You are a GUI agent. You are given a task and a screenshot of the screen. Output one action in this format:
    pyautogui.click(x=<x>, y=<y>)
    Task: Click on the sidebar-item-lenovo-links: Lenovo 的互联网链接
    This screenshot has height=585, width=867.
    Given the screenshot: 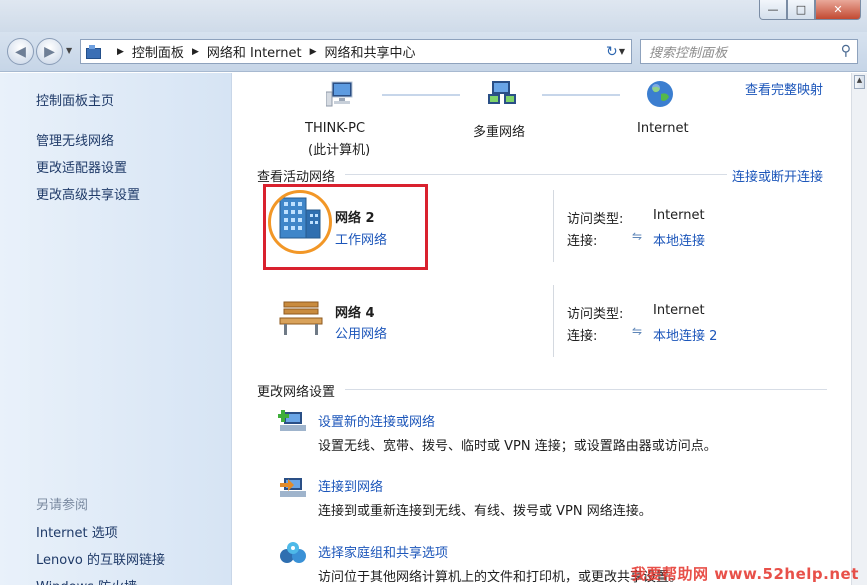 What is the action you would take?
    pyautogui.click(x=100, y=558)
    